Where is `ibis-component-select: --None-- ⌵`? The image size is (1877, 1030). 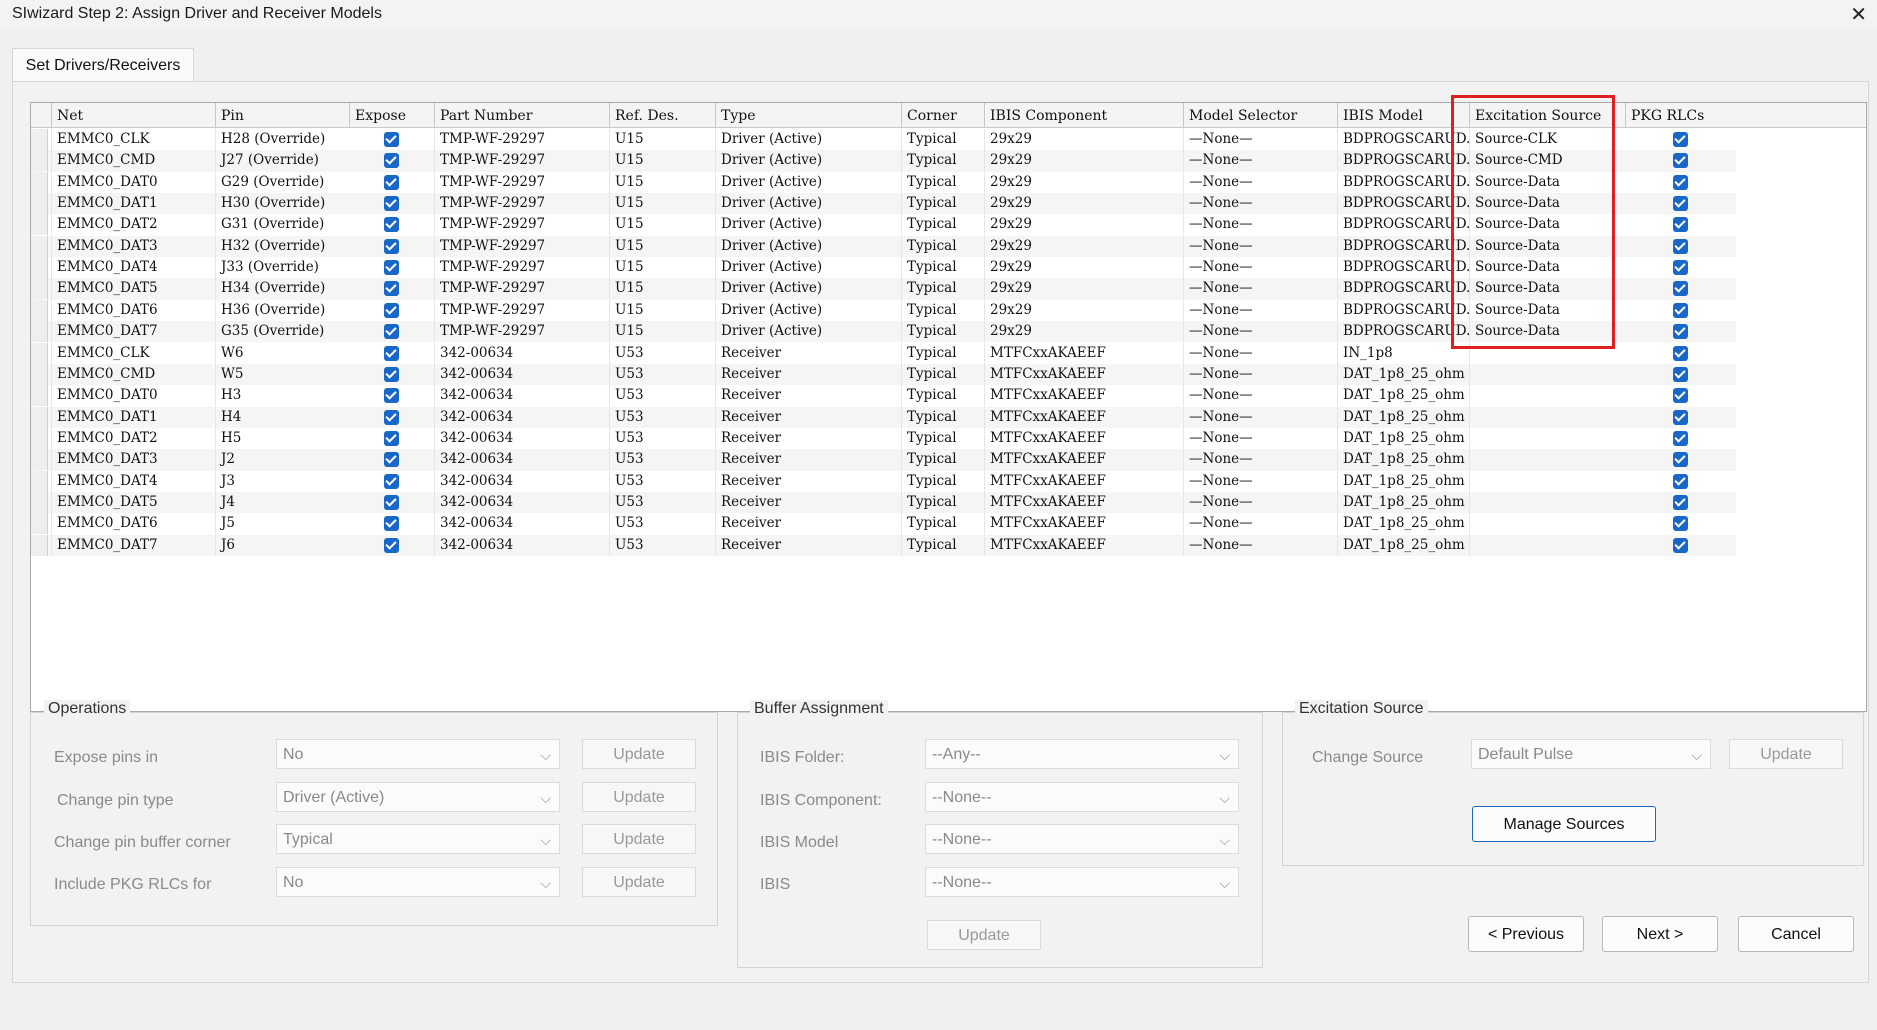 ibis-component-select: --None-- ⌵ is located at coordinates (1082, 797).